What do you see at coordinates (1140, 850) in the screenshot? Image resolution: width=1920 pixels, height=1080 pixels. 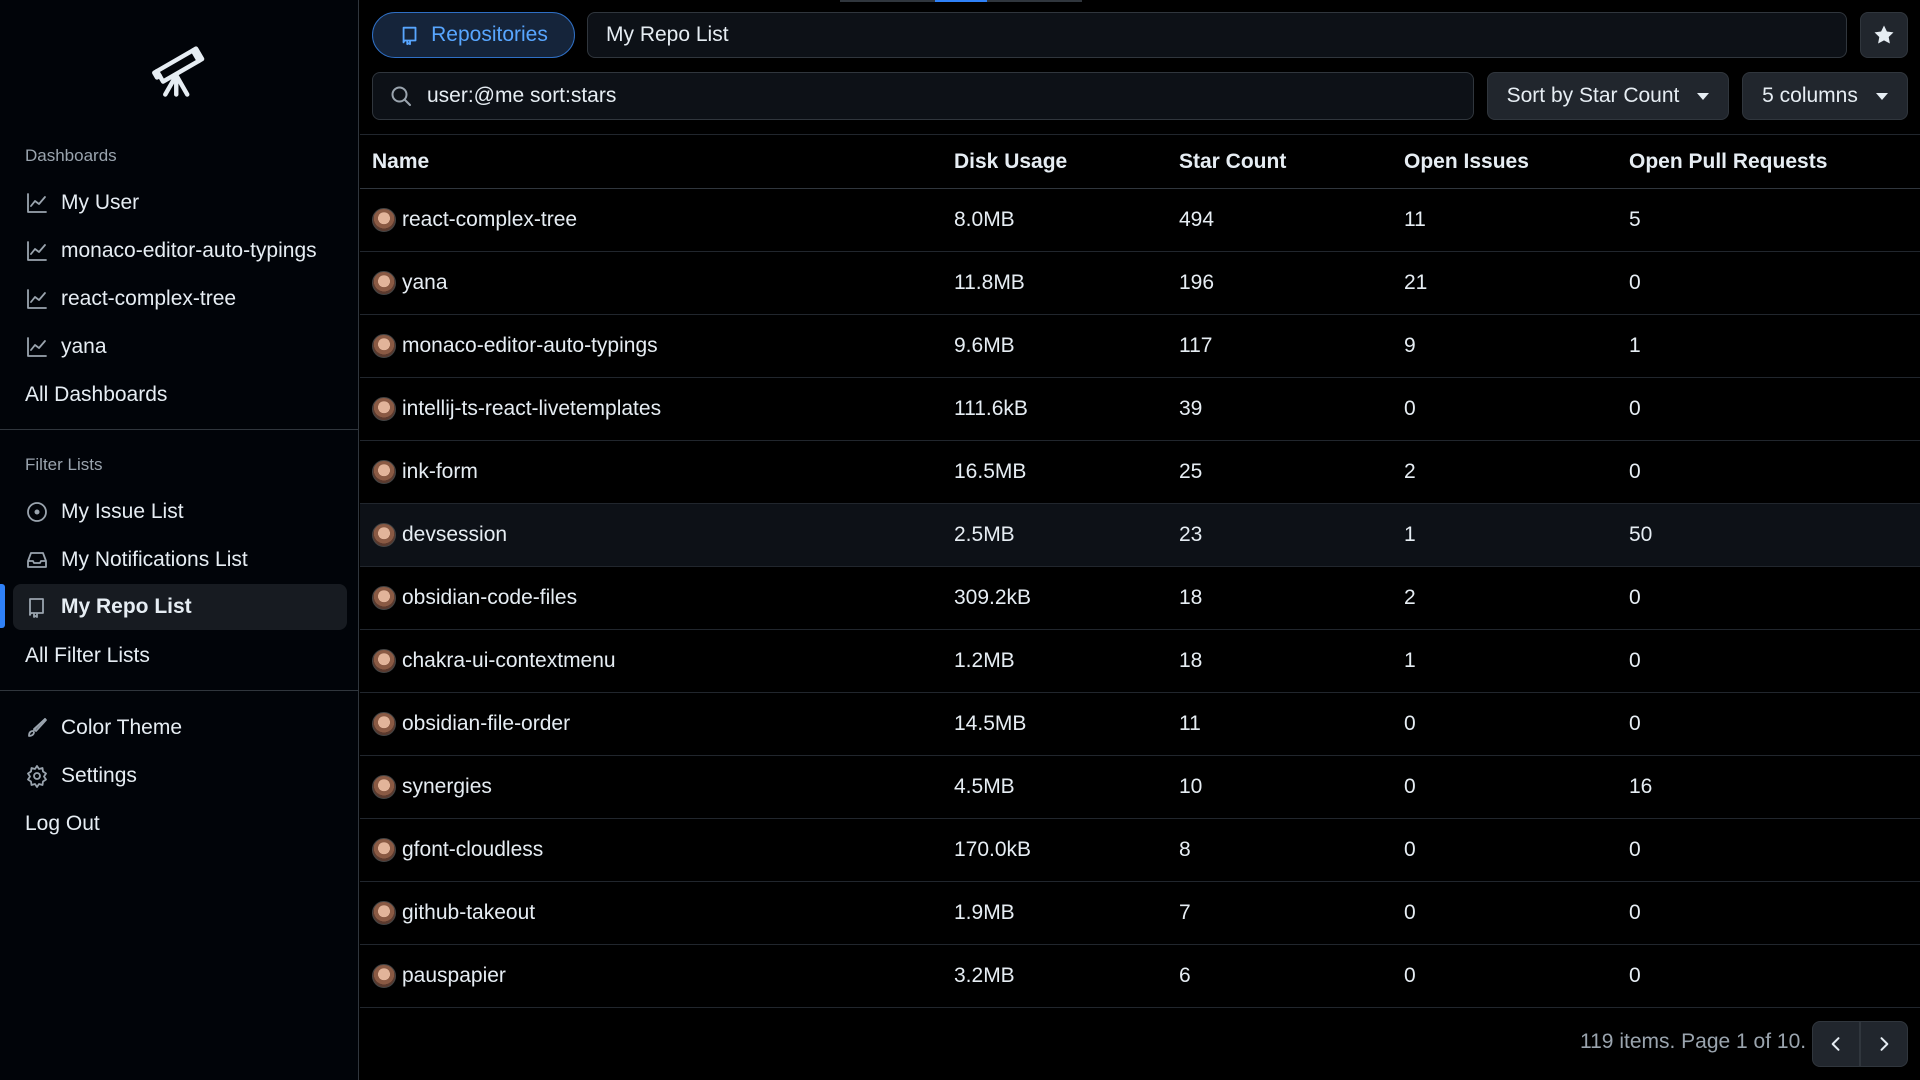 I see `table-row: gfont-cloudless 170.0kB 8 0 0` at bounding box center [1140, 850].